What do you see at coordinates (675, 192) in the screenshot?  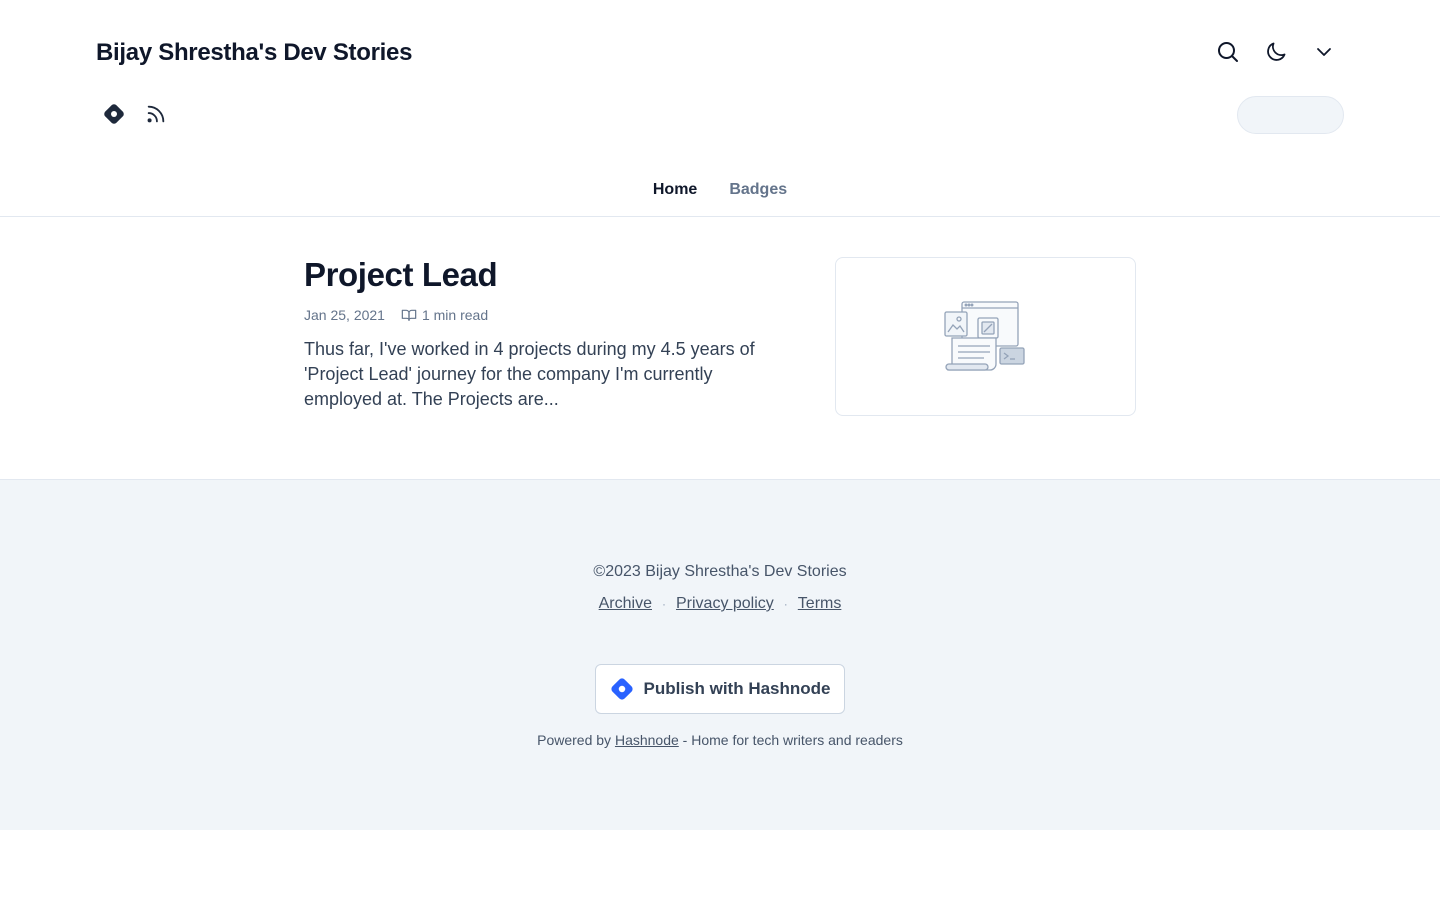 I see `nav-item-home: Home` at bounding box center [675, 192].